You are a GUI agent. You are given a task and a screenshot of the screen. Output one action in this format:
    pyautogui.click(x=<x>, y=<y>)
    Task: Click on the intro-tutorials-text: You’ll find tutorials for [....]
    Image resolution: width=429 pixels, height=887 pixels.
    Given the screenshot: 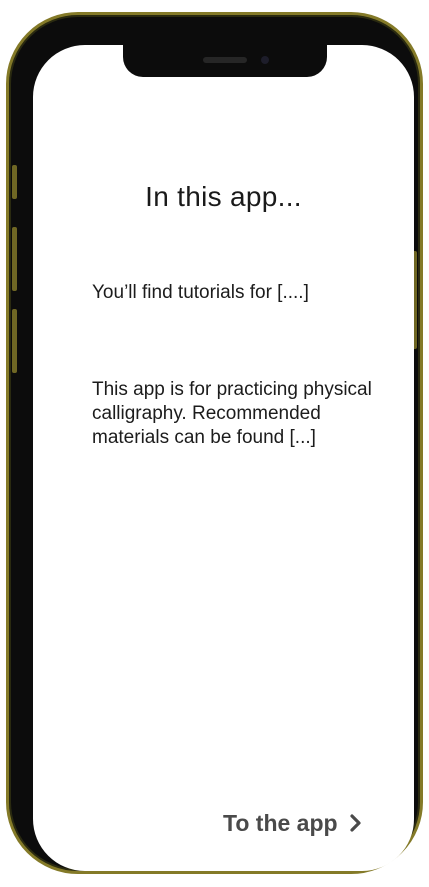 What is the action you would take?
    pyautogui.click(x=200, y=292)
    